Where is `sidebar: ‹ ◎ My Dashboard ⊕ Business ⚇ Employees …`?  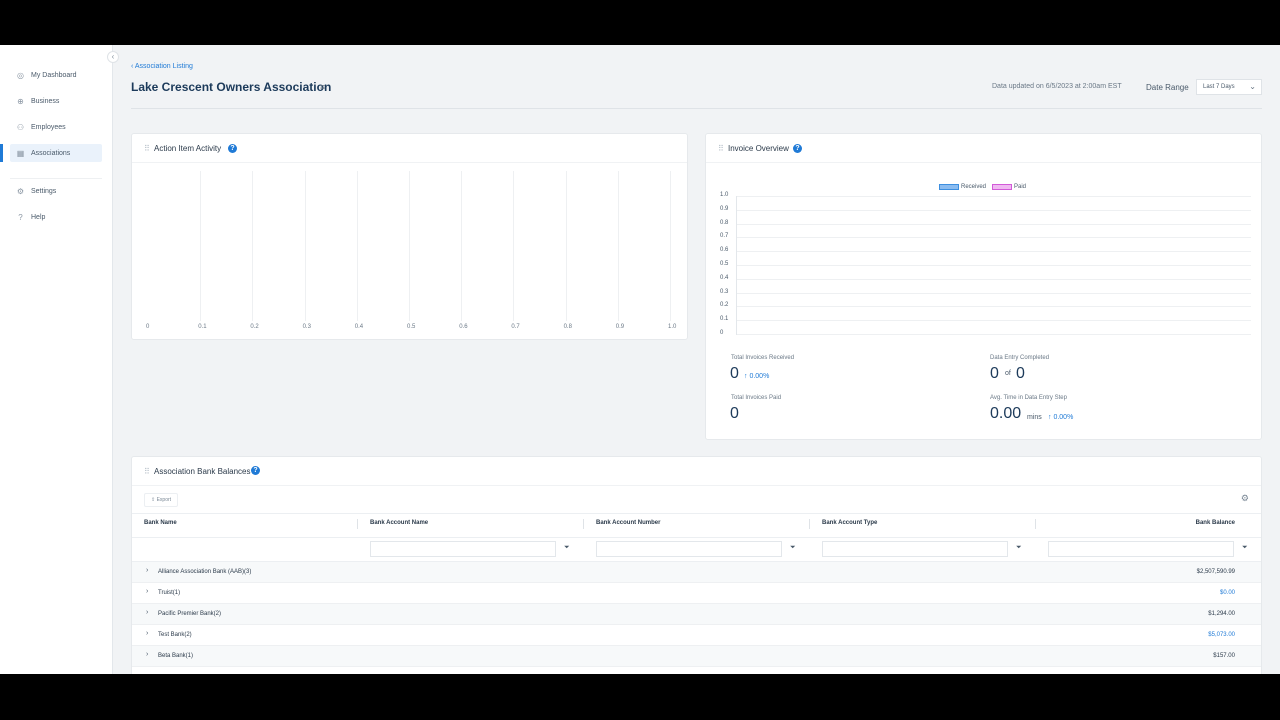 sidebar: ‹ ◎ My Dashboard ⊕ Business ⚇ Employees … is located at coordinates (59, 359).